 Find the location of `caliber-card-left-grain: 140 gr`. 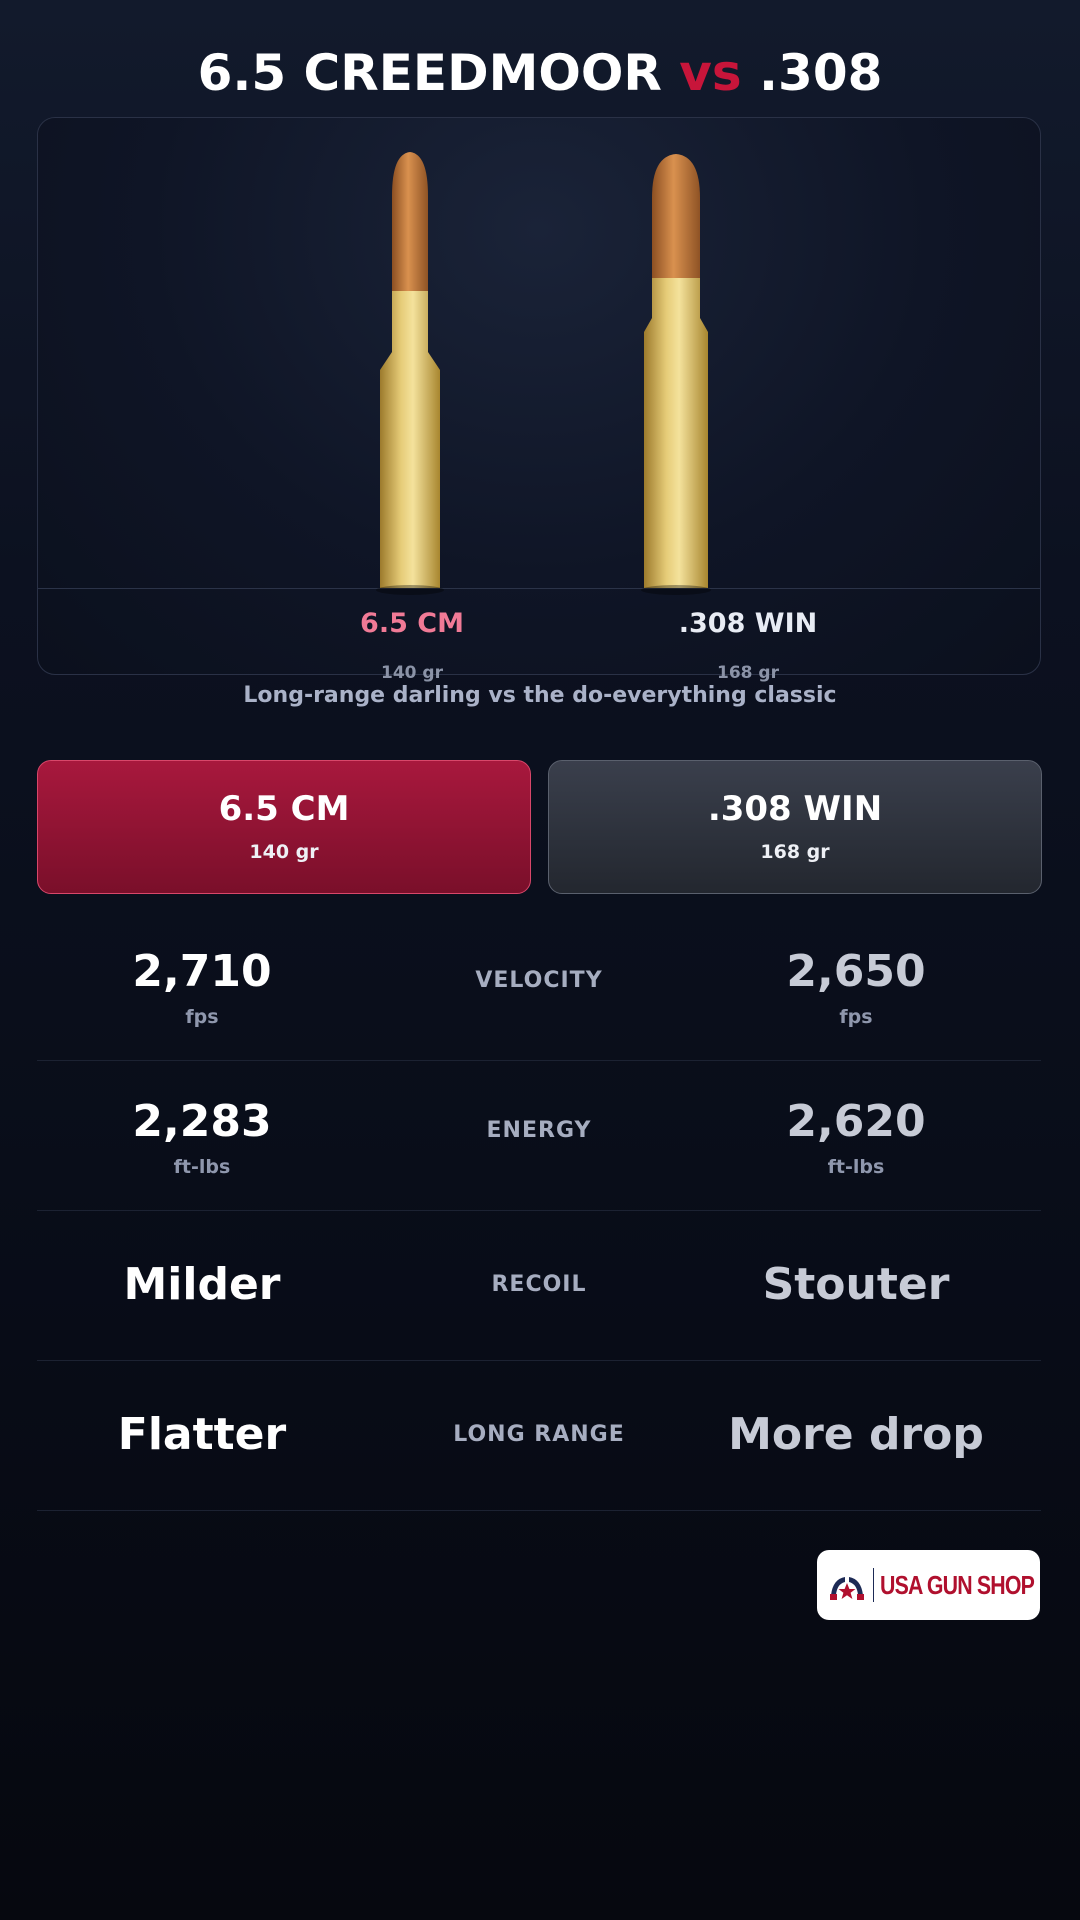

caliber-card-left-grain: 140 gr is located at coordinates (284, 852).